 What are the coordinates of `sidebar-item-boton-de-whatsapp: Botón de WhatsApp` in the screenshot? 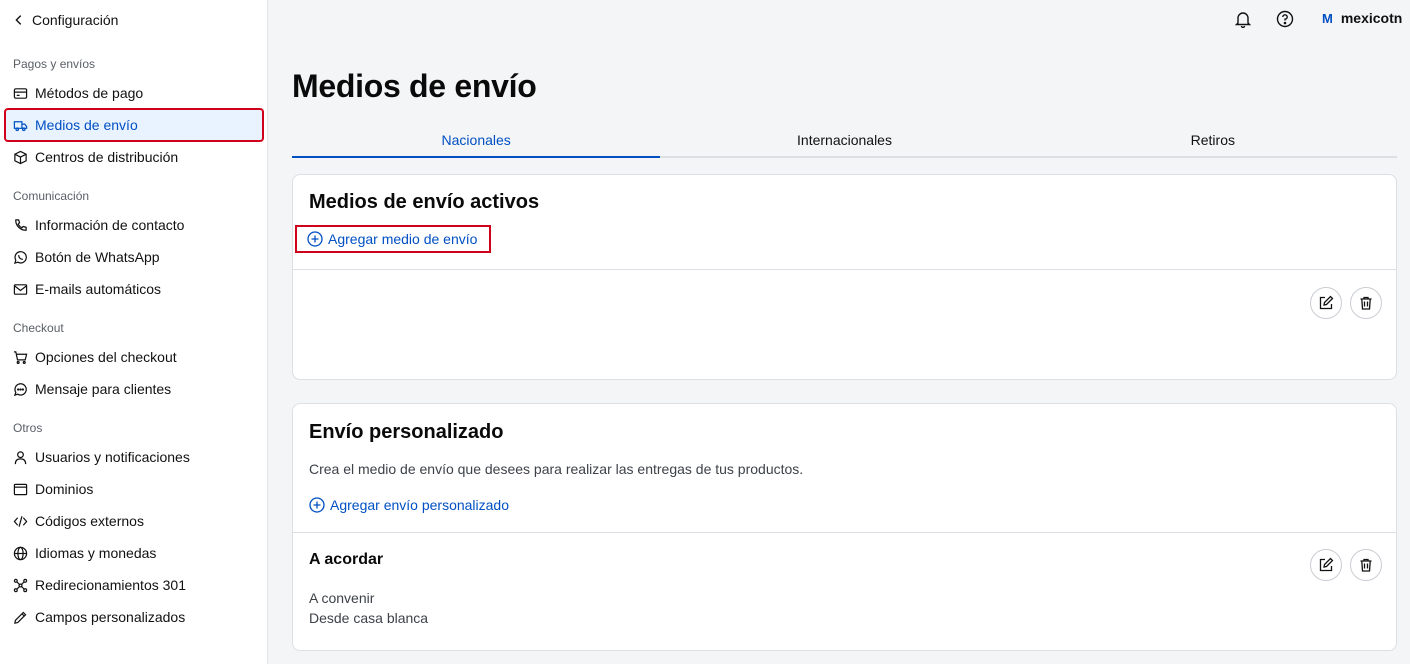 It's located at (134, 257).